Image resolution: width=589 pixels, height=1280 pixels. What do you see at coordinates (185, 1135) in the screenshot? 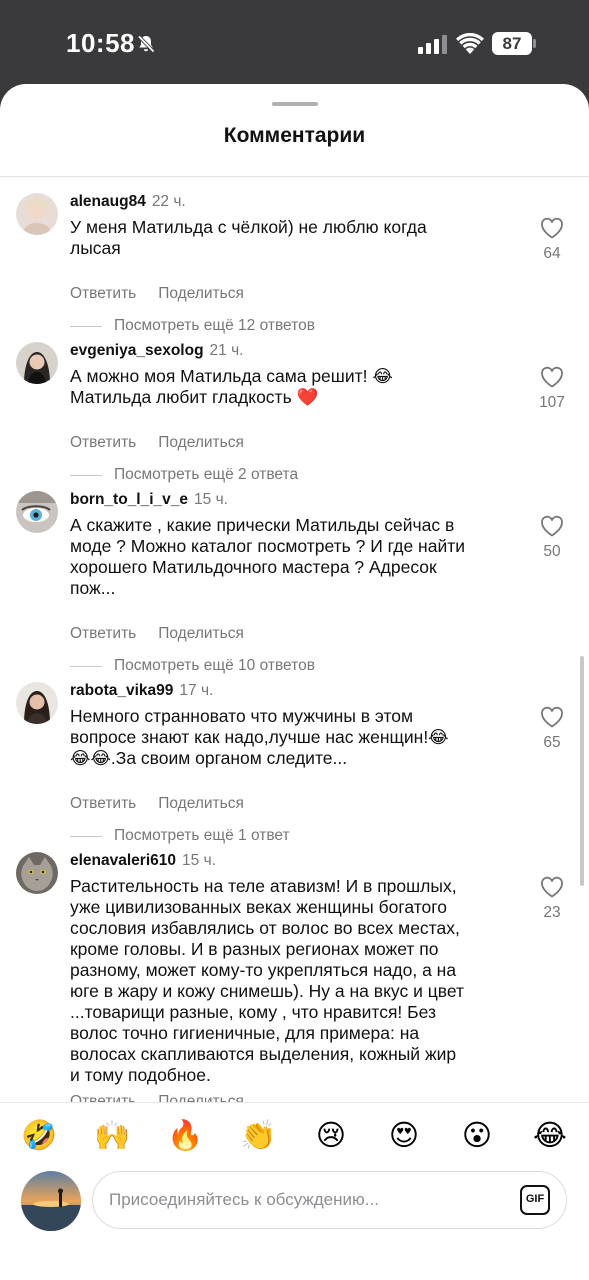
I see `emoji-fire: 🔥` at bounding box center [185, 1135].